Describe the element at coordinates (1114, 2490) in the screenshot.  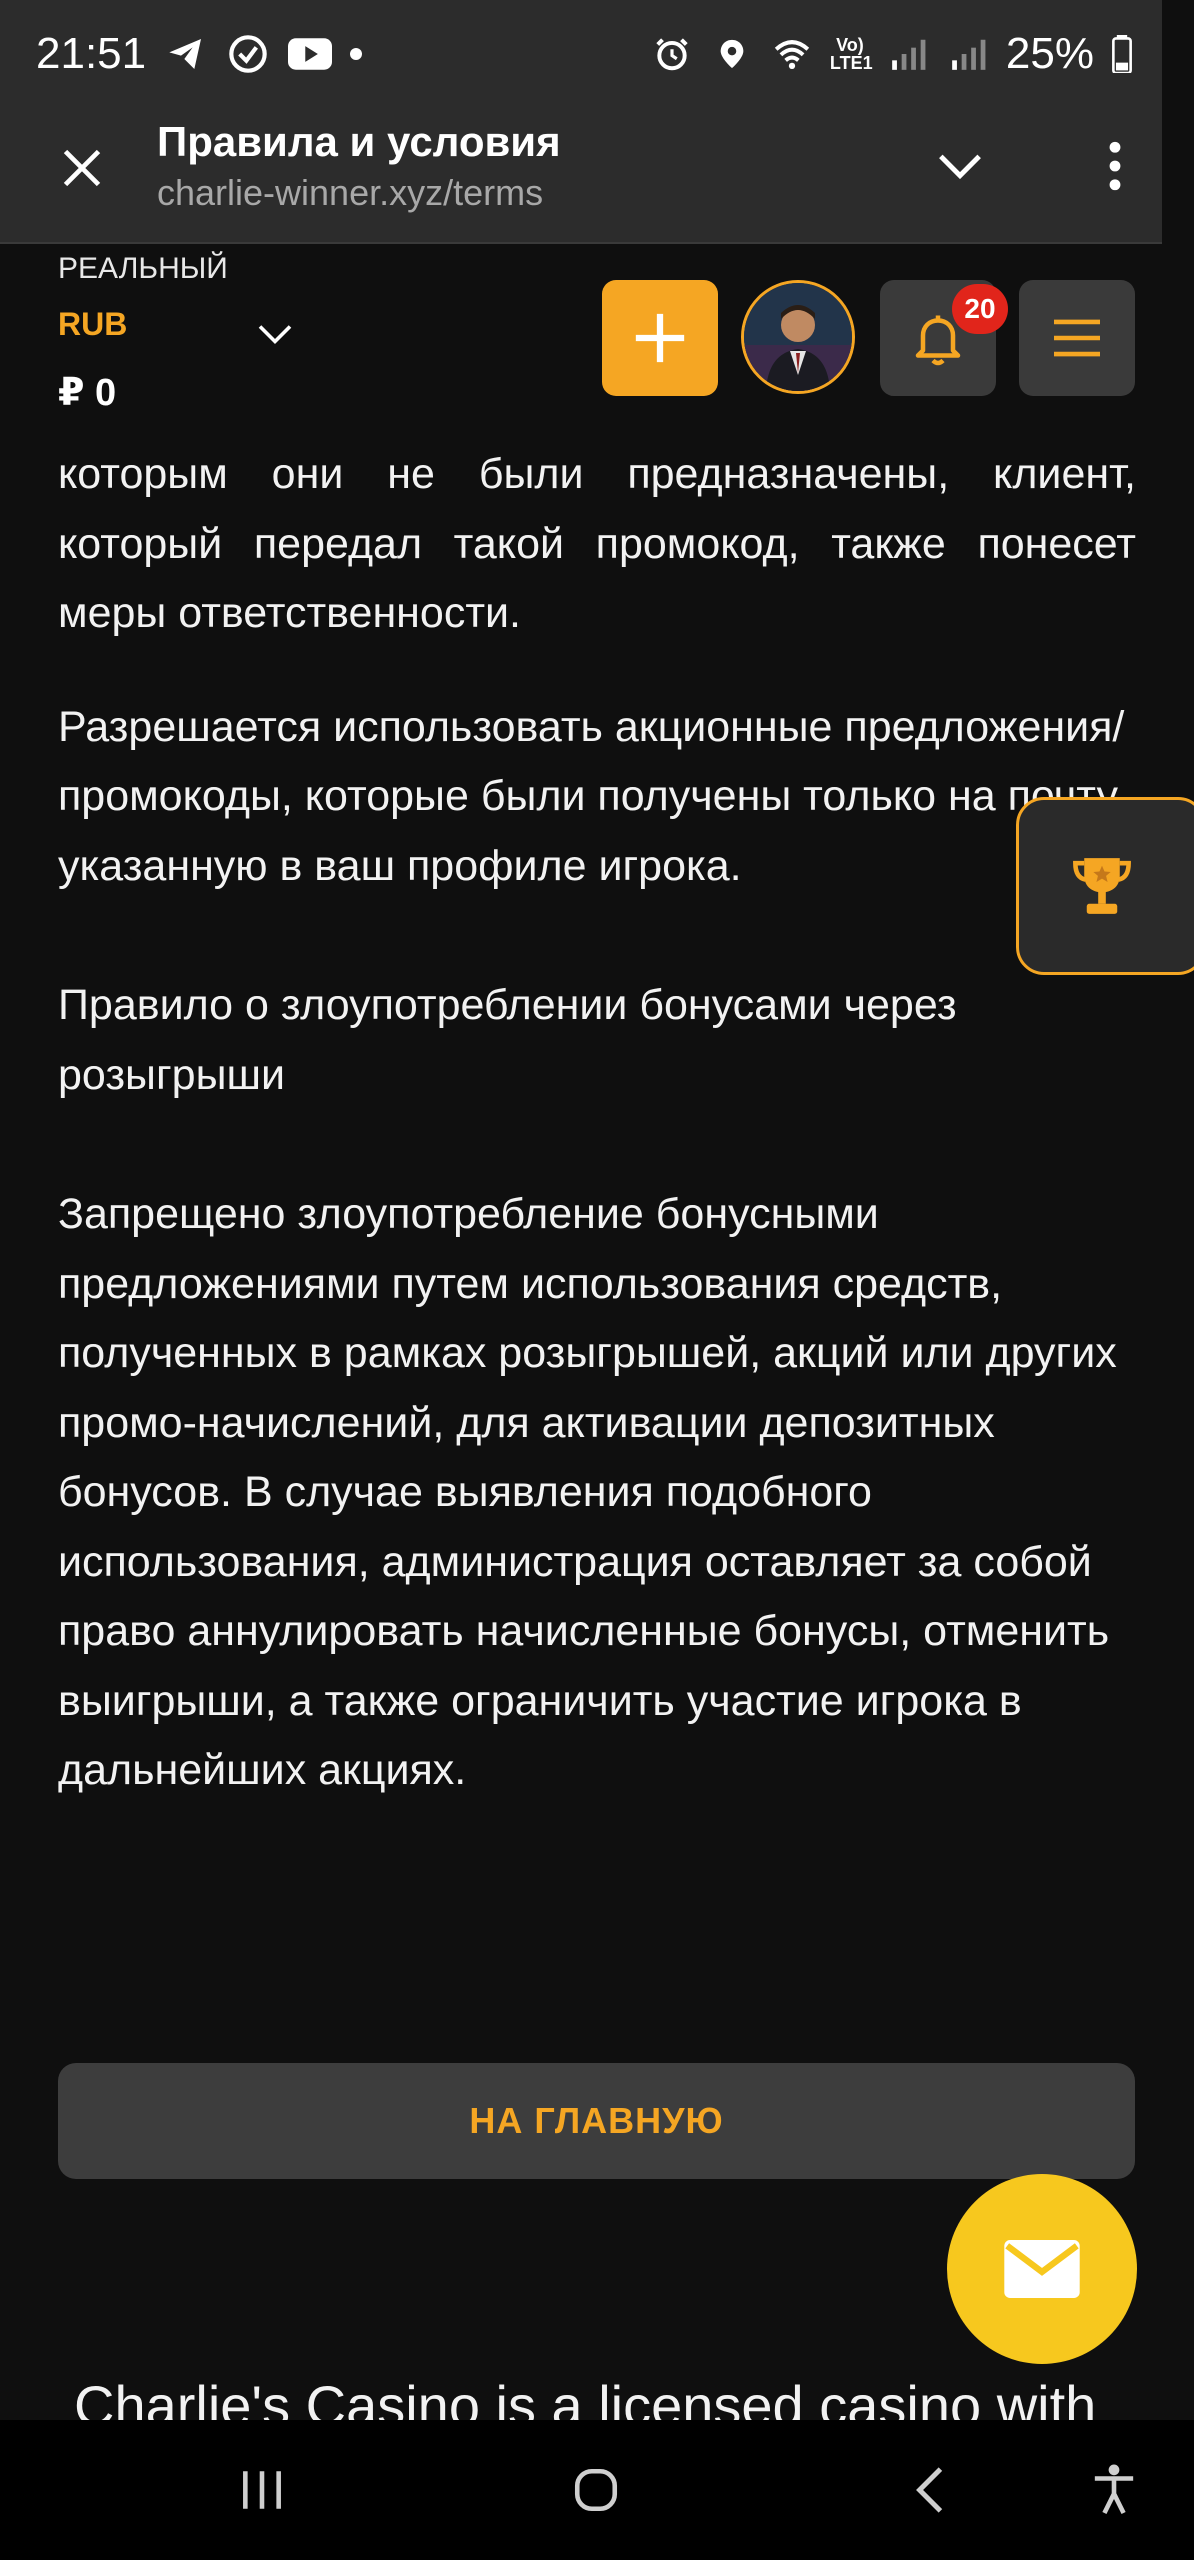
I see `accessibility-icon` at that location.